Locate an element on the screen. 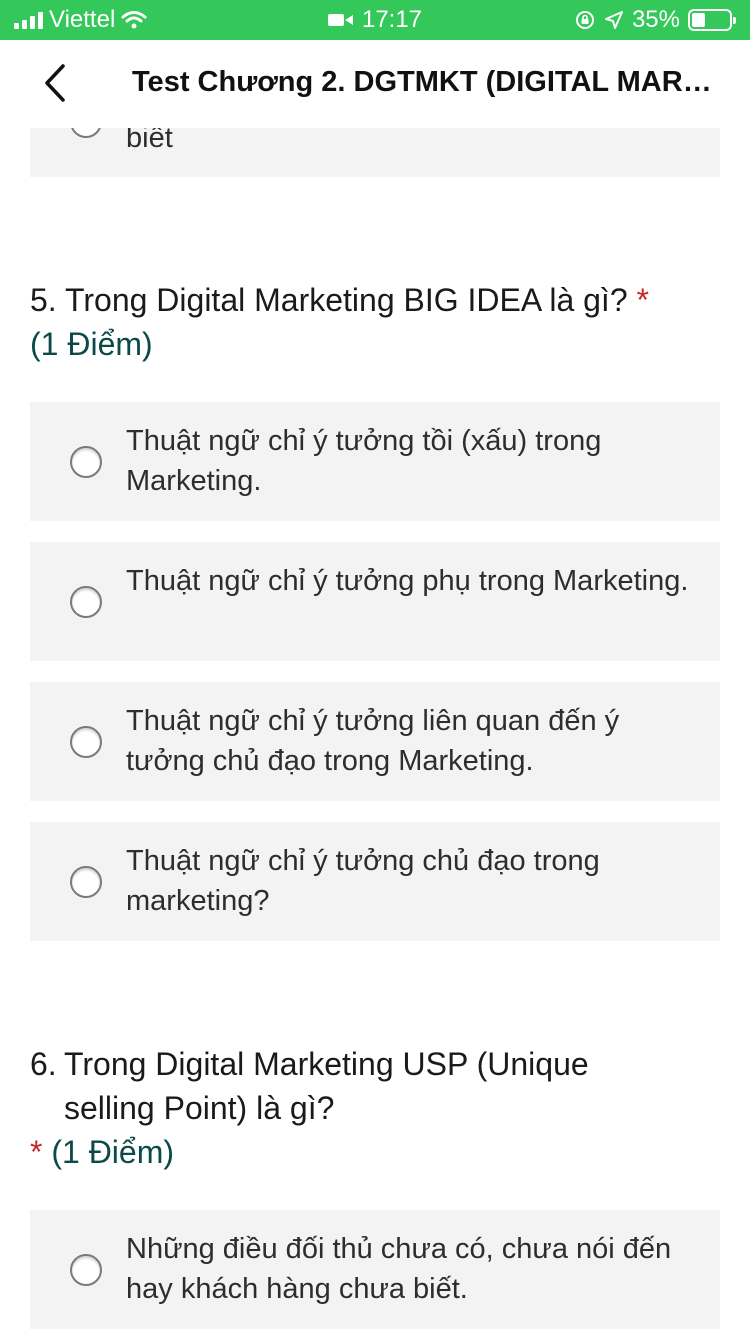 This screenshot has width=750, height=1334. status-bar: Viettel 17:17 35% is located at coordinates (375, 20).